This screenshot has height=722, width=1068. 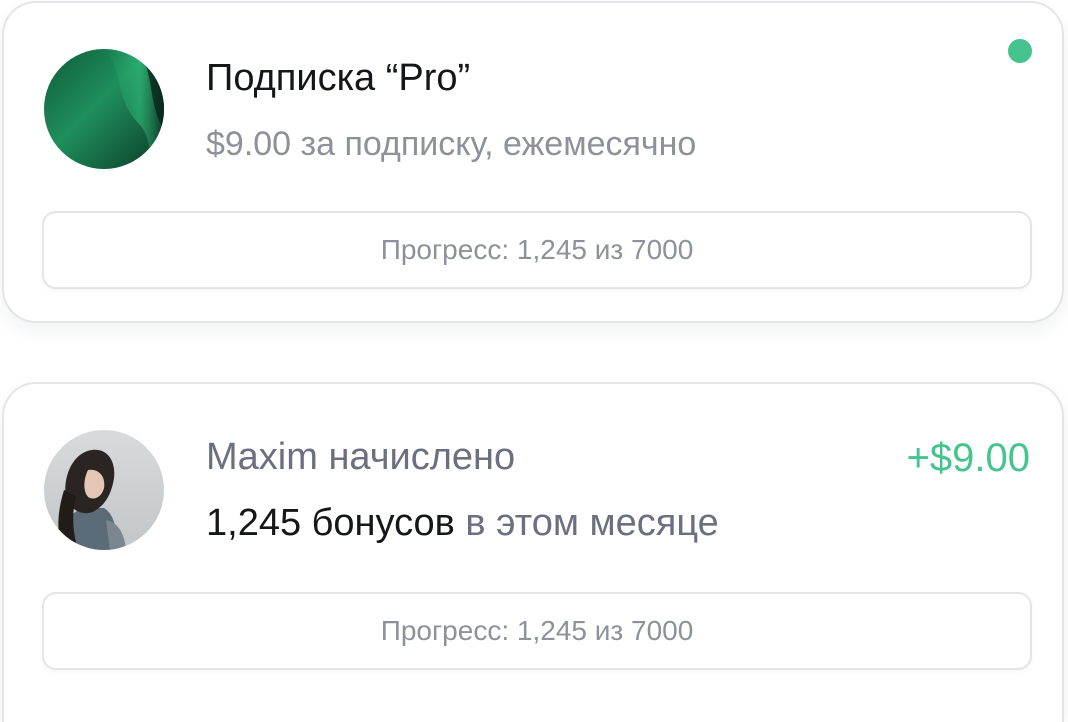 What do you see at coordinates (104, 109) in the screenshot?
I see `subscription-avatar-icon` at bounding box center [104, 109].